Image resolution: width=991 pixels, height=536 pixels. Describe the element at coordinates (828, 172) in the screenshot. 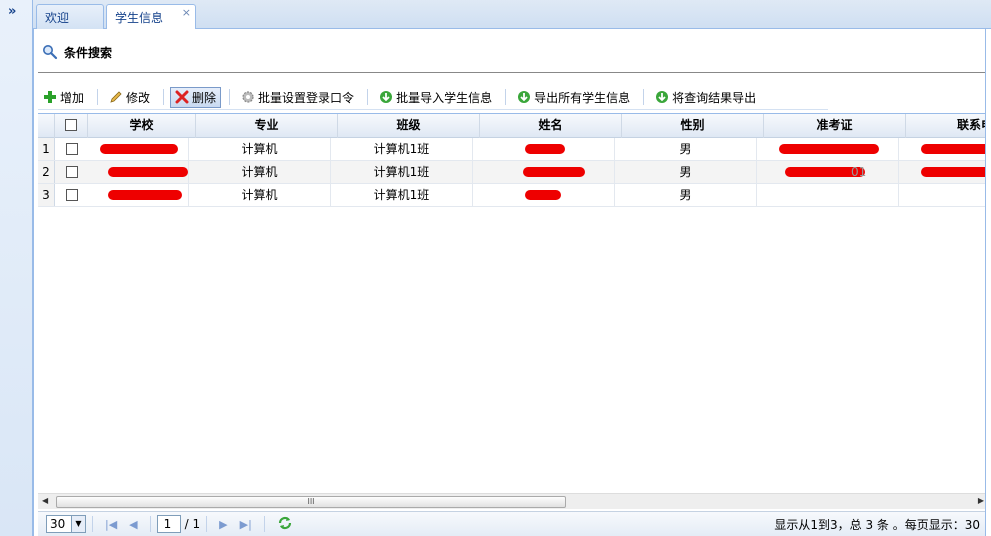

I see `ticket-cell: 01` at that location.